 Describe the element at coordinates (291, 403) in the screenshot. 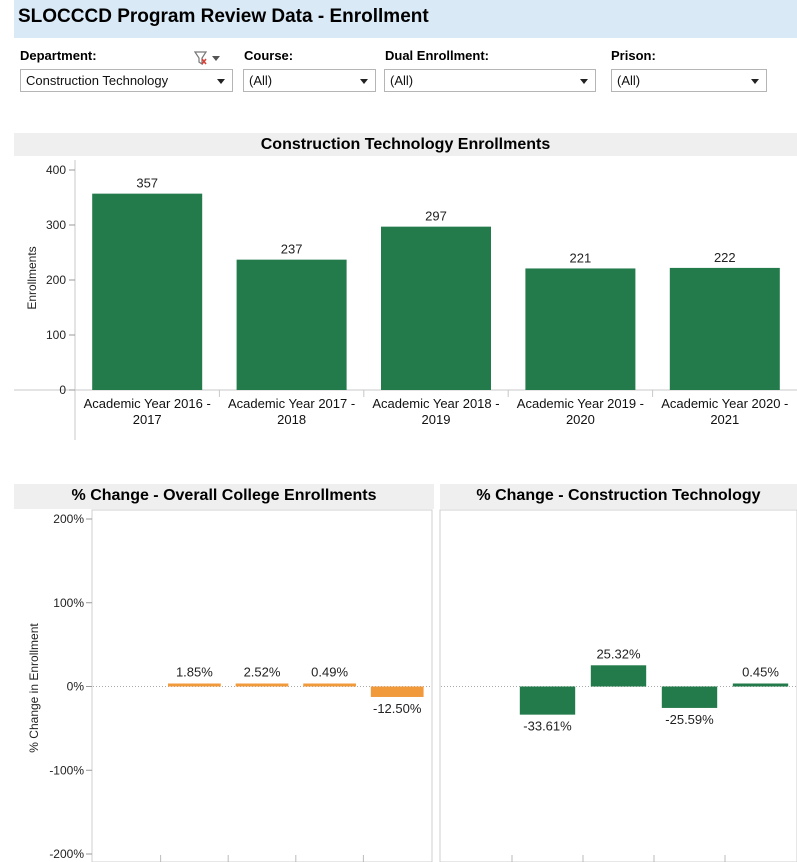

I see `category-label: Academic Year 2017 -` at that location.